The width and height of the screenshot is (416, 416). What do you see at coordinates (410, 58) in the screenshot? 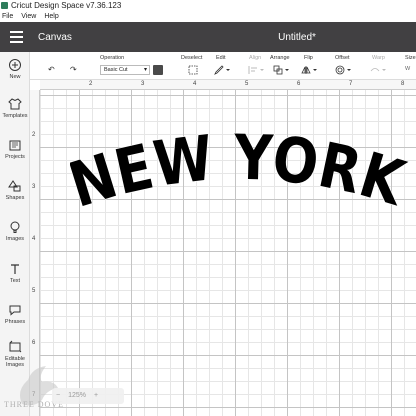
I see `size-label: Size` at bounding box center [410, 58].